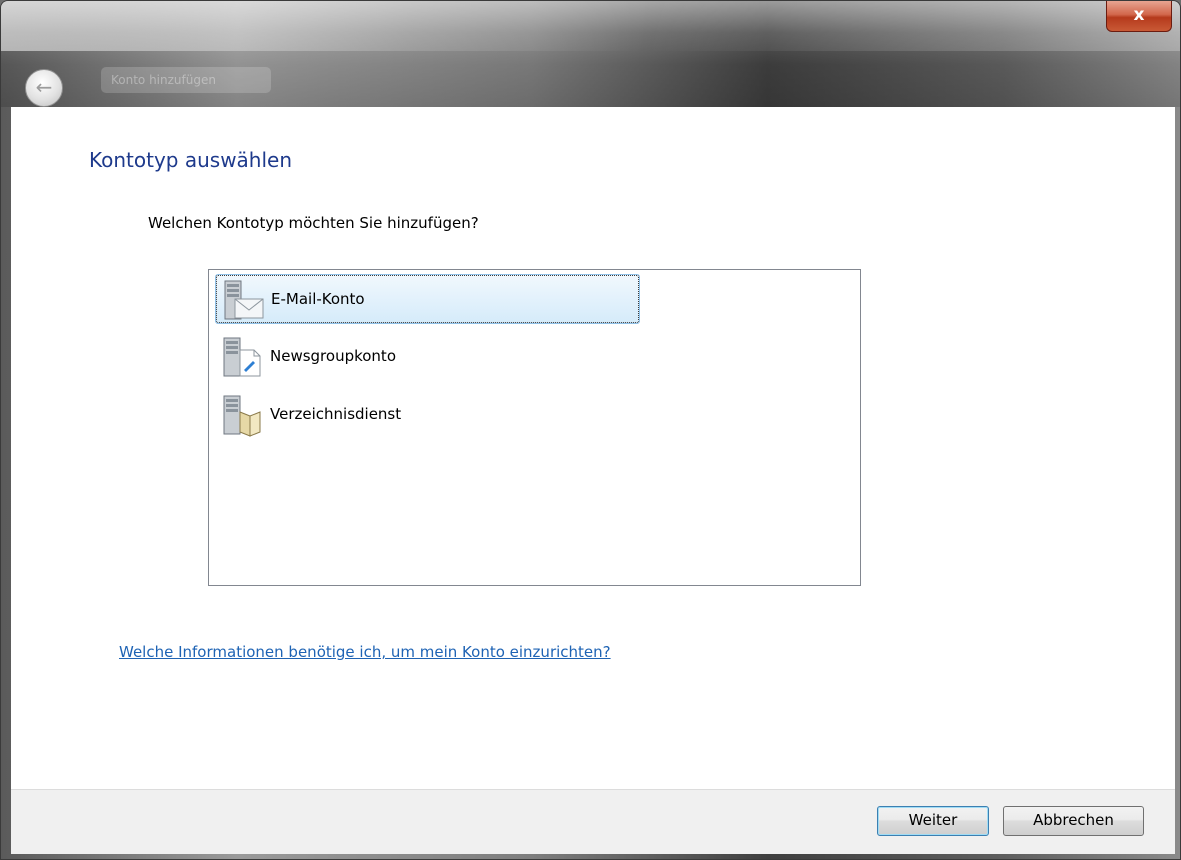 The height and width of the screenshot is (860, 1181). What do you see at coordinates (333, 356) in the screenshot?
I see `list-item-label: Newsgroupkonto` at bounding box center [333, 356].